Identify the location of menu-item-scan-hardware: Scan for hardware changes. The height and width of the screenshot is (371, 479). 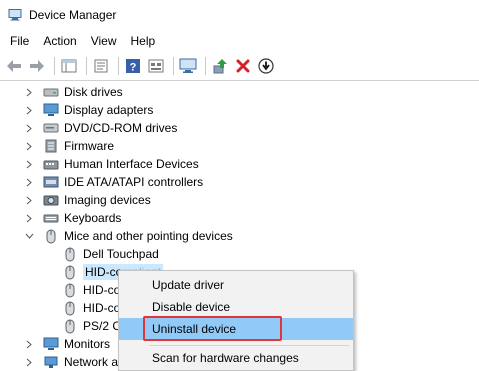
(236, 358).